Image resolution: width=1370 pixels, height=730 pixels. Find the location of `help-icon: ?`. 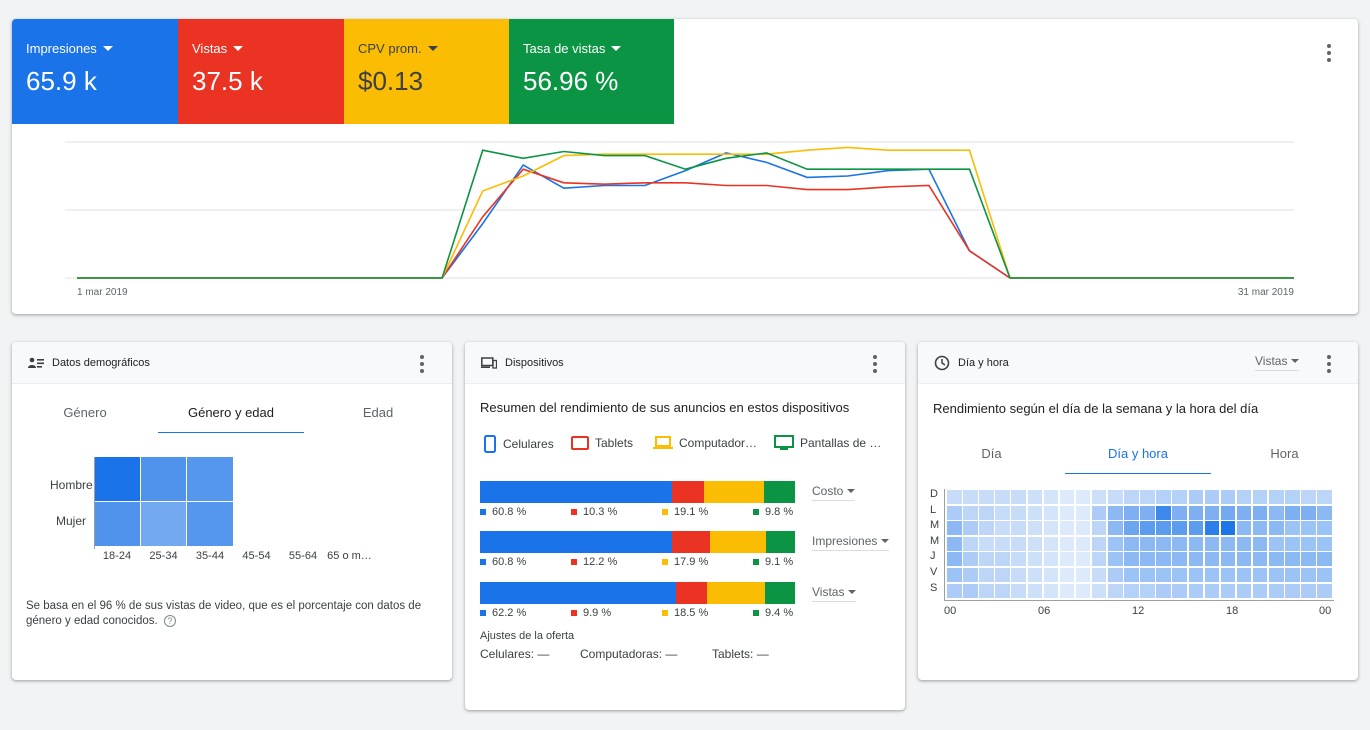

help-icon: ? is located at coordinates (169, 621).